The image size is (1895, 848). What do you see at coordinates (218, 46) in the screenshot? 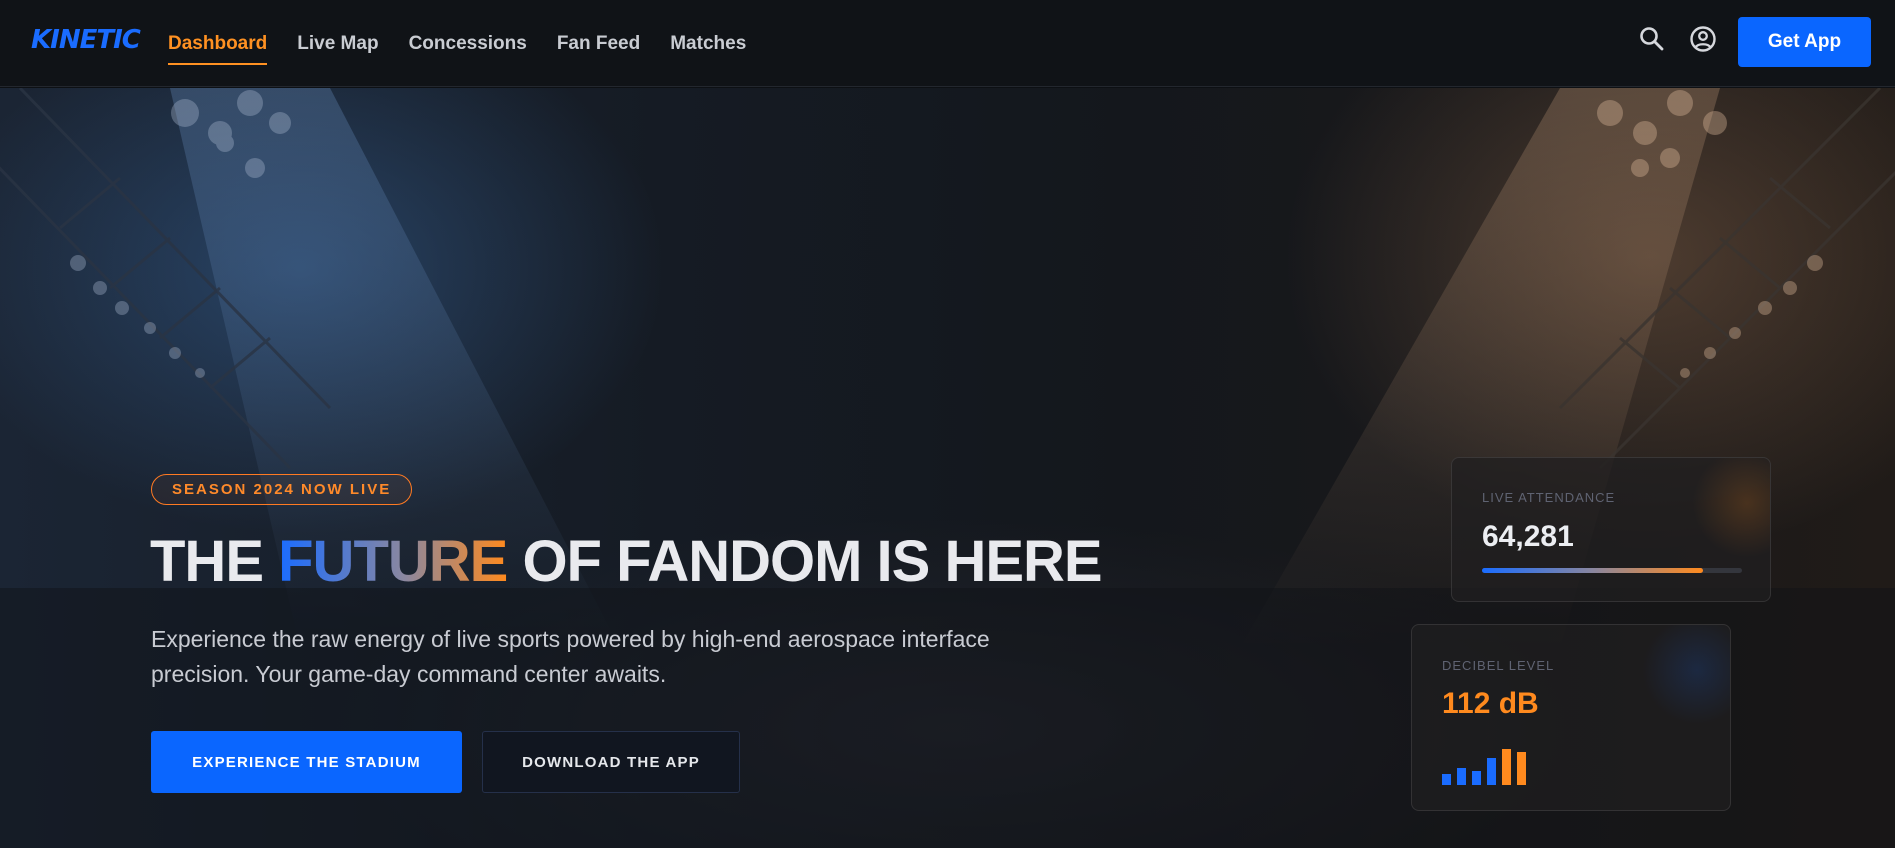
I see `nav-dashboard: Dashboard` at bounding box center [218, 46].